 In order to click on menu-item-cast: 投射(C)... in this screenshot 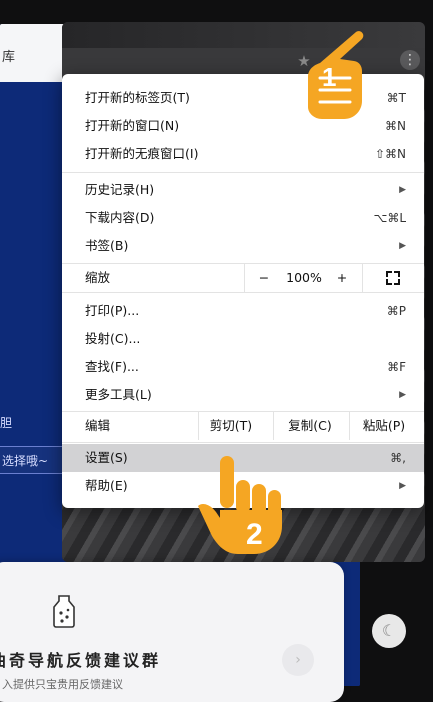, I will do `click(243, 339)`.